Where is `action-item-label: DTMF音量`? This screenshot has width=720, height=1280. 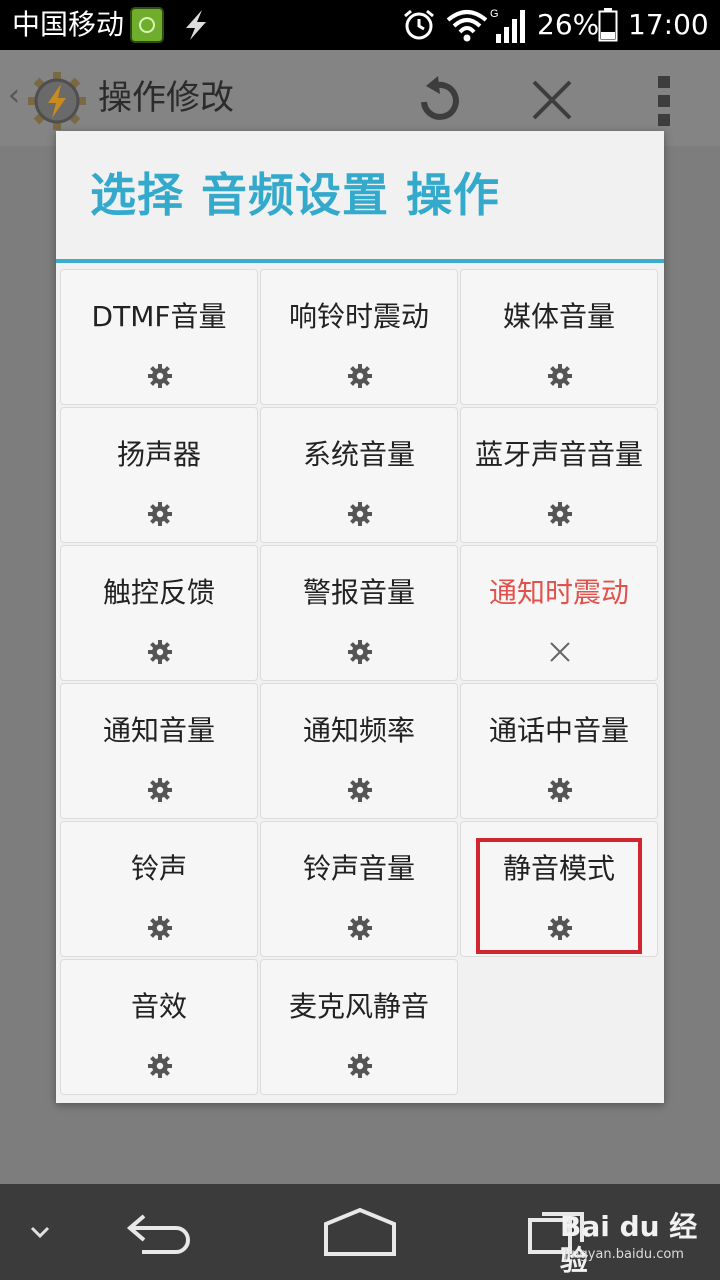 action-item-label: DTMF音量 is located at coordinates (159, 316).